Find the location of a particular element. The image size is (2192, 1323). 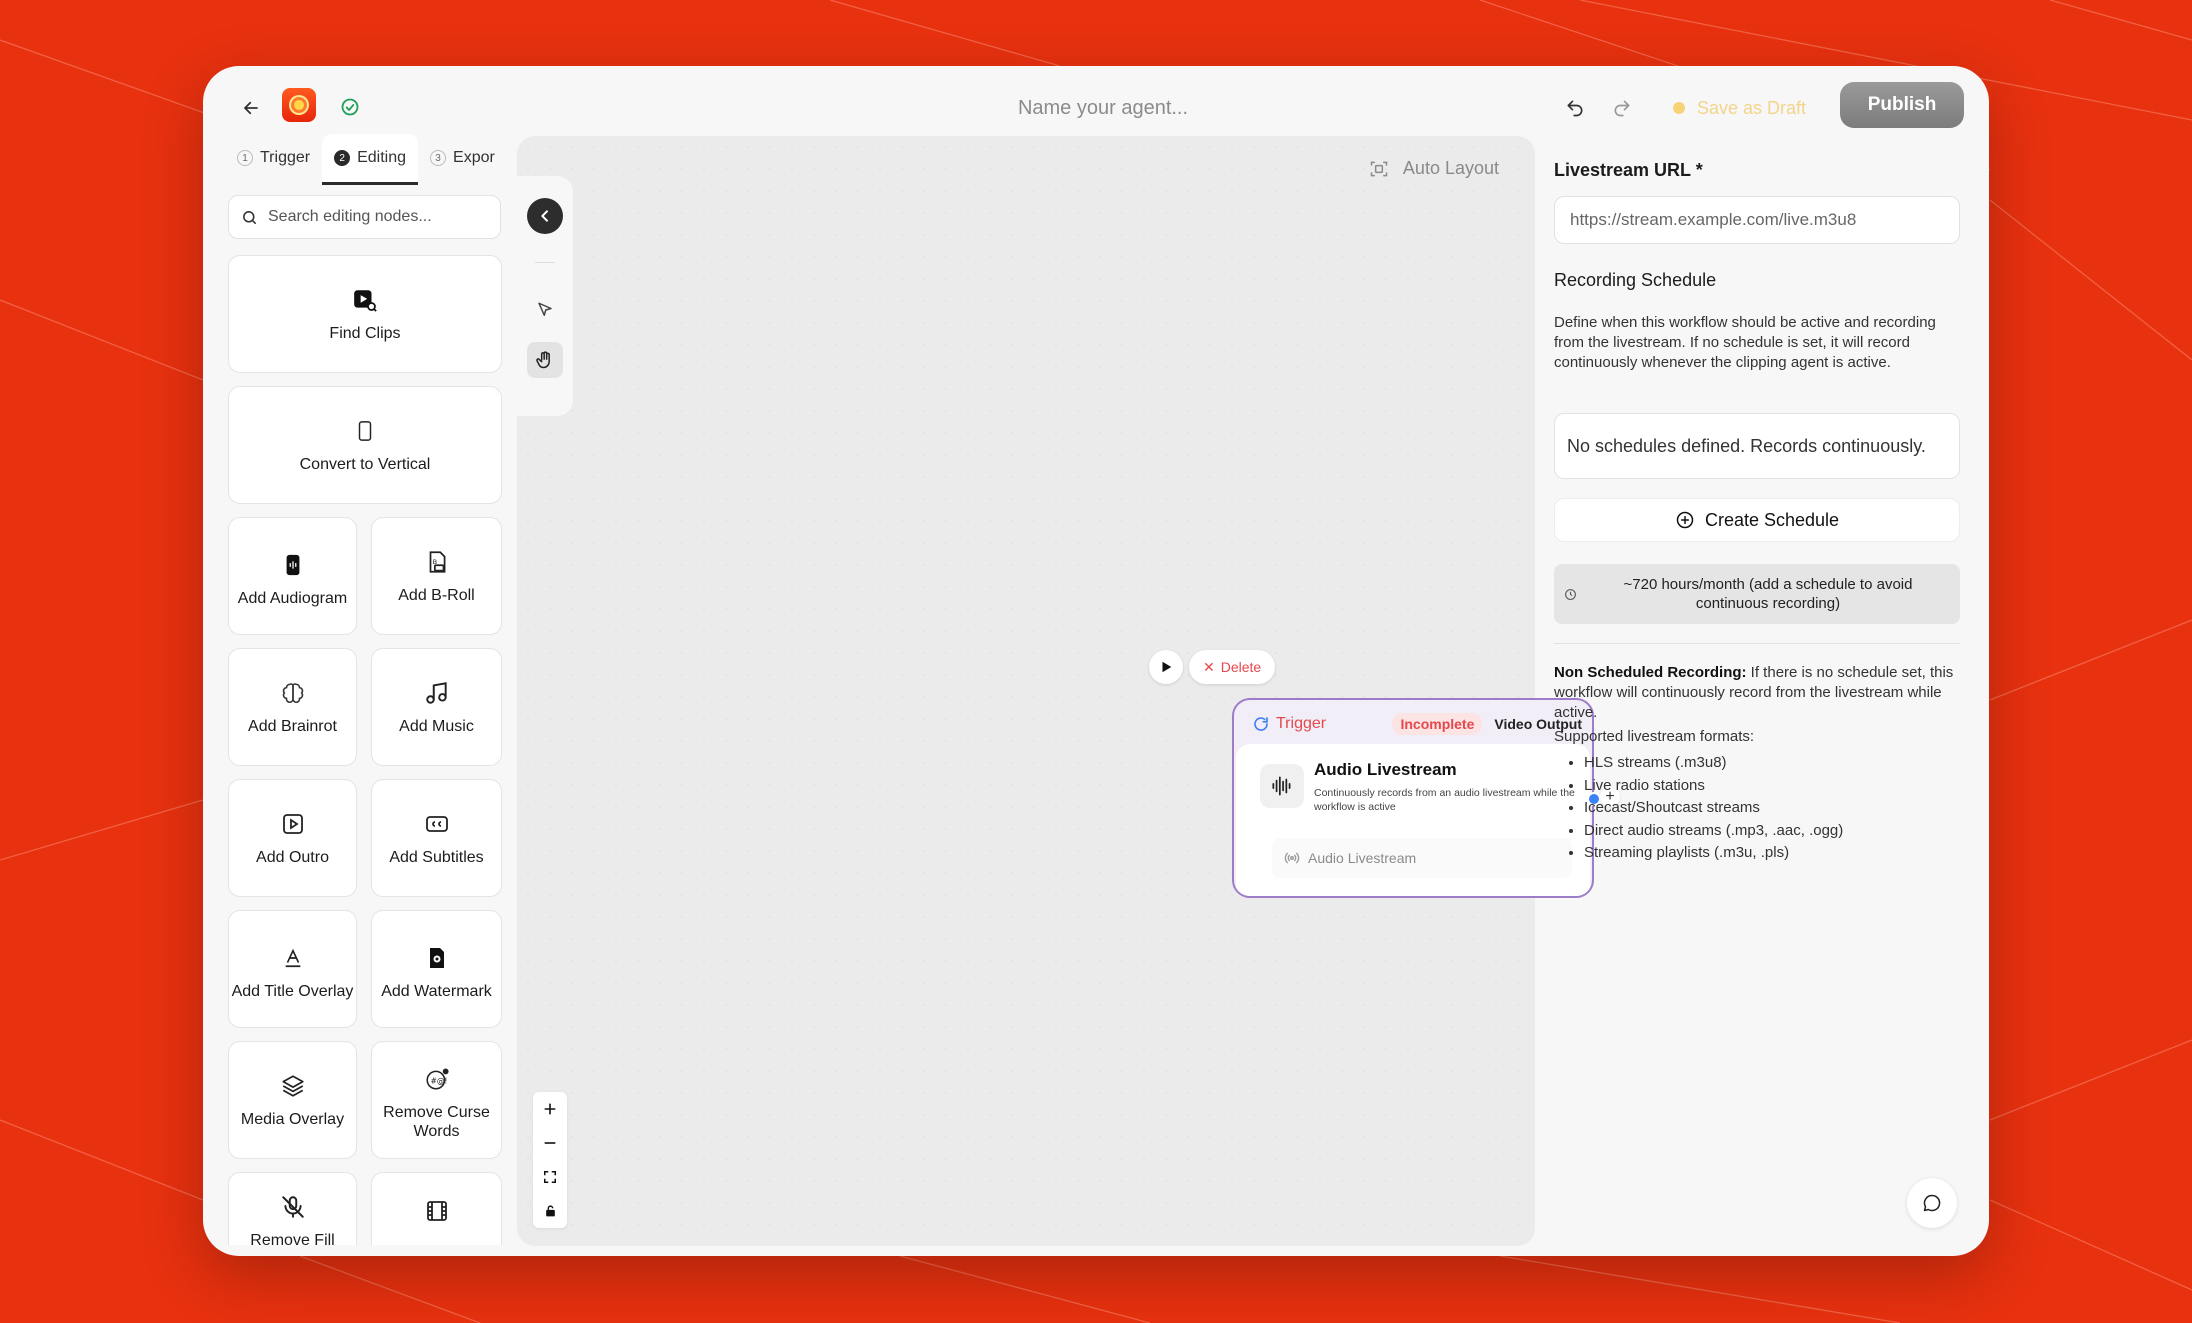

node-label: Add Title Overlay is located at coordinates (292, 991).